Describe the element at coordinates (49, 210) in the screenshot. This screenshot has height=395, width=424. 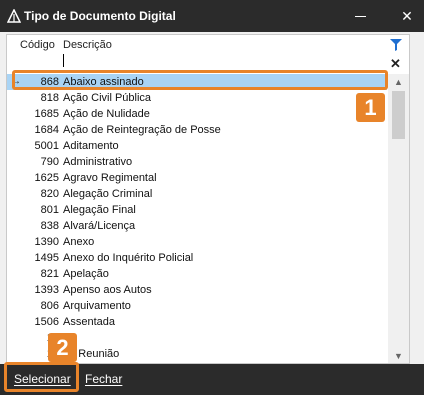
I see `cell-code: 801` at that location.